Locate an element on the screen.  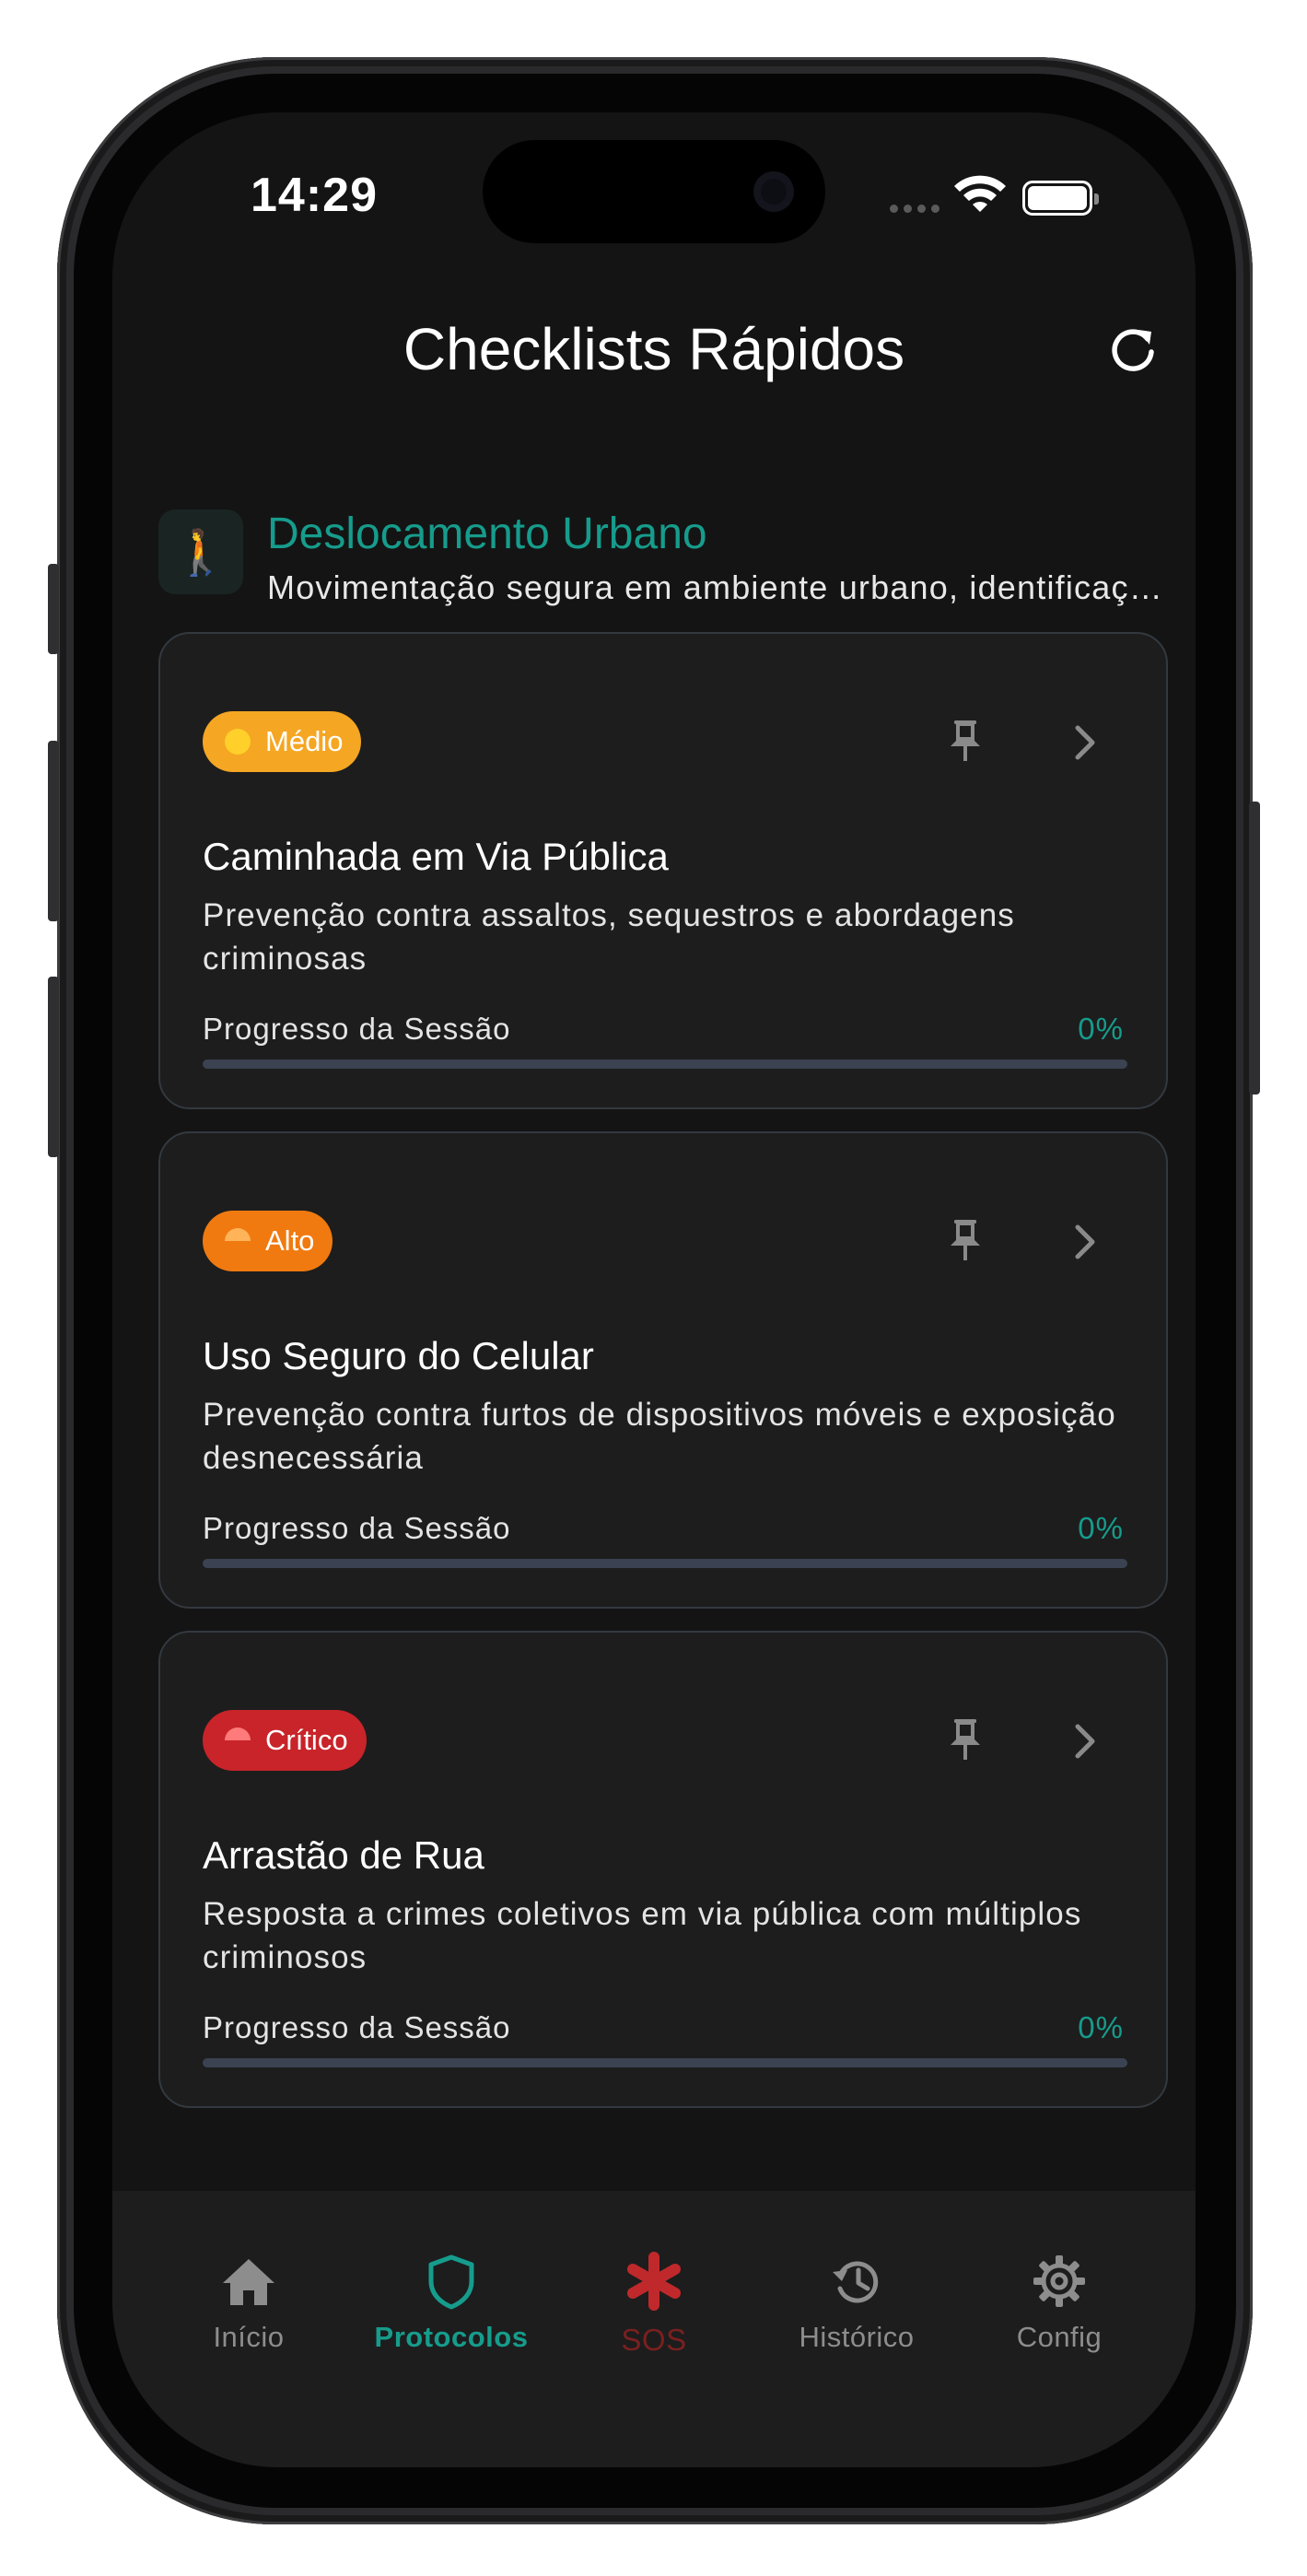
nav-item-protocolos: Protocolos is located at coordinates (452, 2303).